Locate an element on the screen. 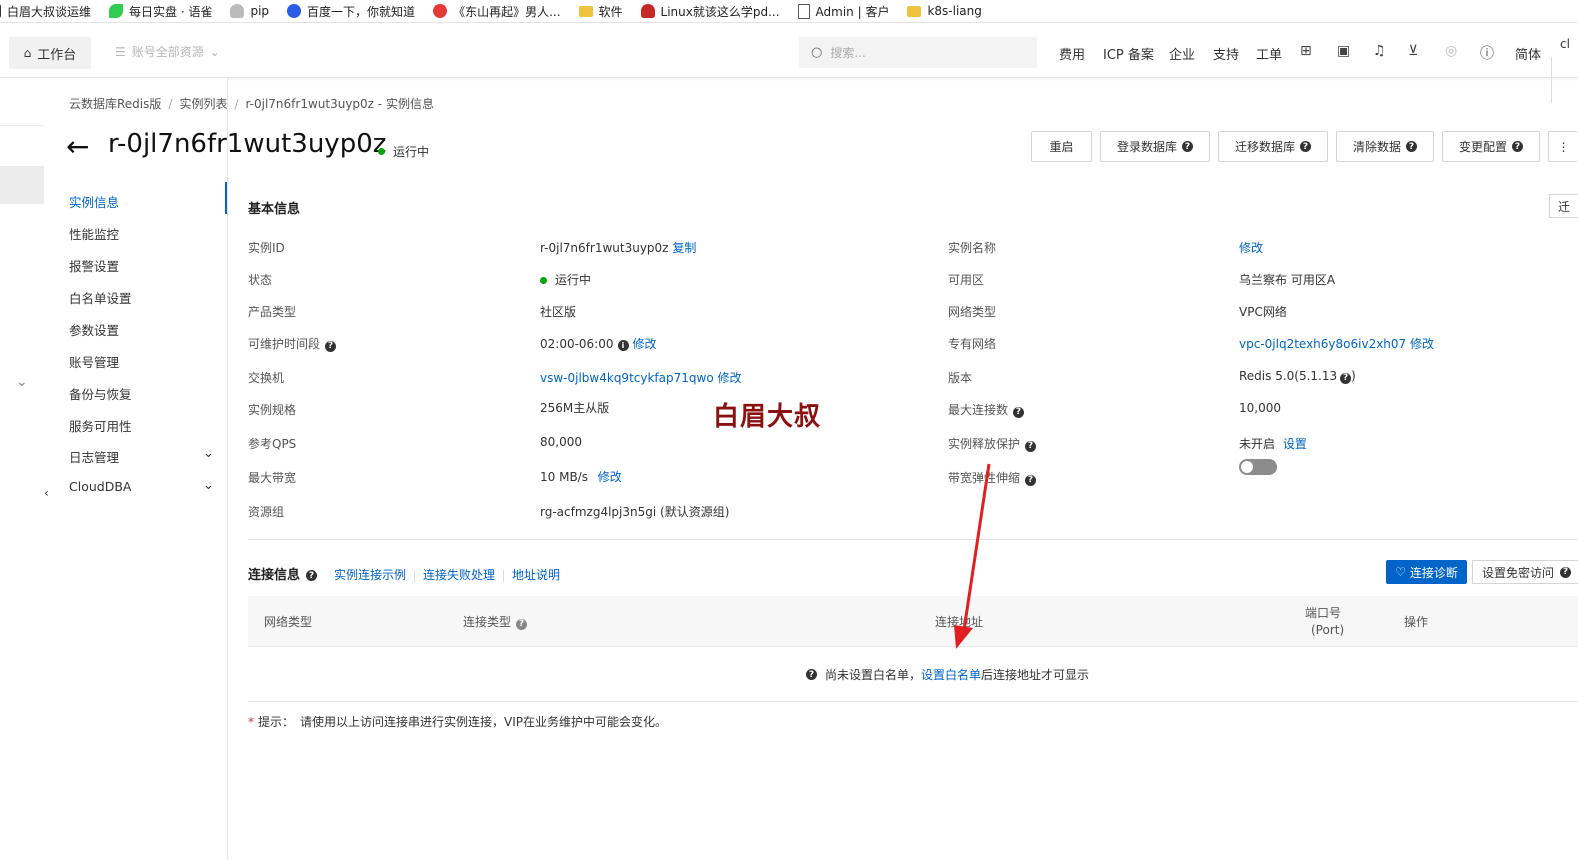 Image resolution: width=1578 pixels, height=860 pixels. set-whitelist-link: 设置白名单 is located at coordinates (951, 674).